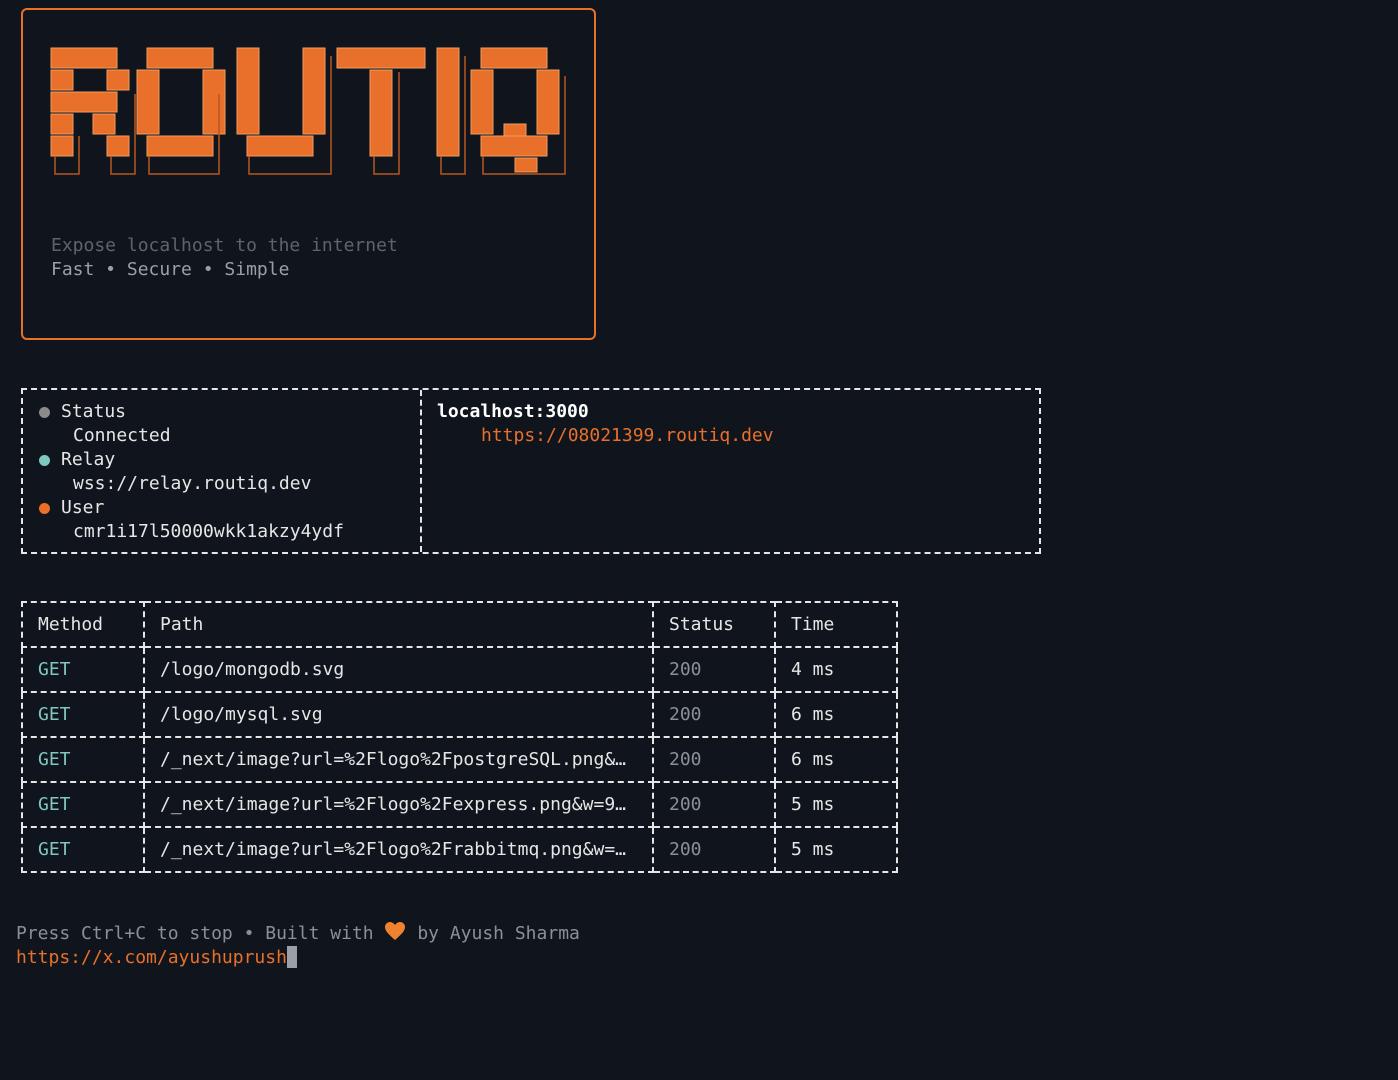 This screenshot has width=1398, height=1080. Describe the element at coordinates (151, 957) in the screenshot. I see `author-link: https://x.com/ayushuprush` at that location.